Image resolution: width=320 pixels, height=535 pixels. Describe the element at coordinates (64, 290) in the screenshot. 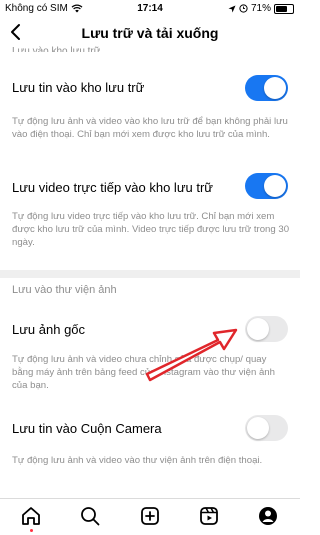

I see `section-title-gallery: Lưu vào thư viện ảnh` at that location.